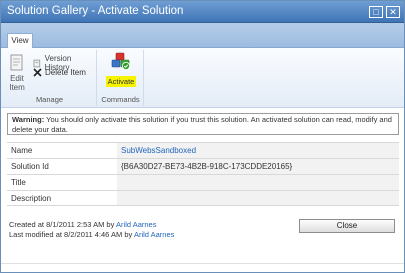 The width and height of the screenshot is (405, 273). I want to click on delete-item-label: Delete Item, so click(65, 72).